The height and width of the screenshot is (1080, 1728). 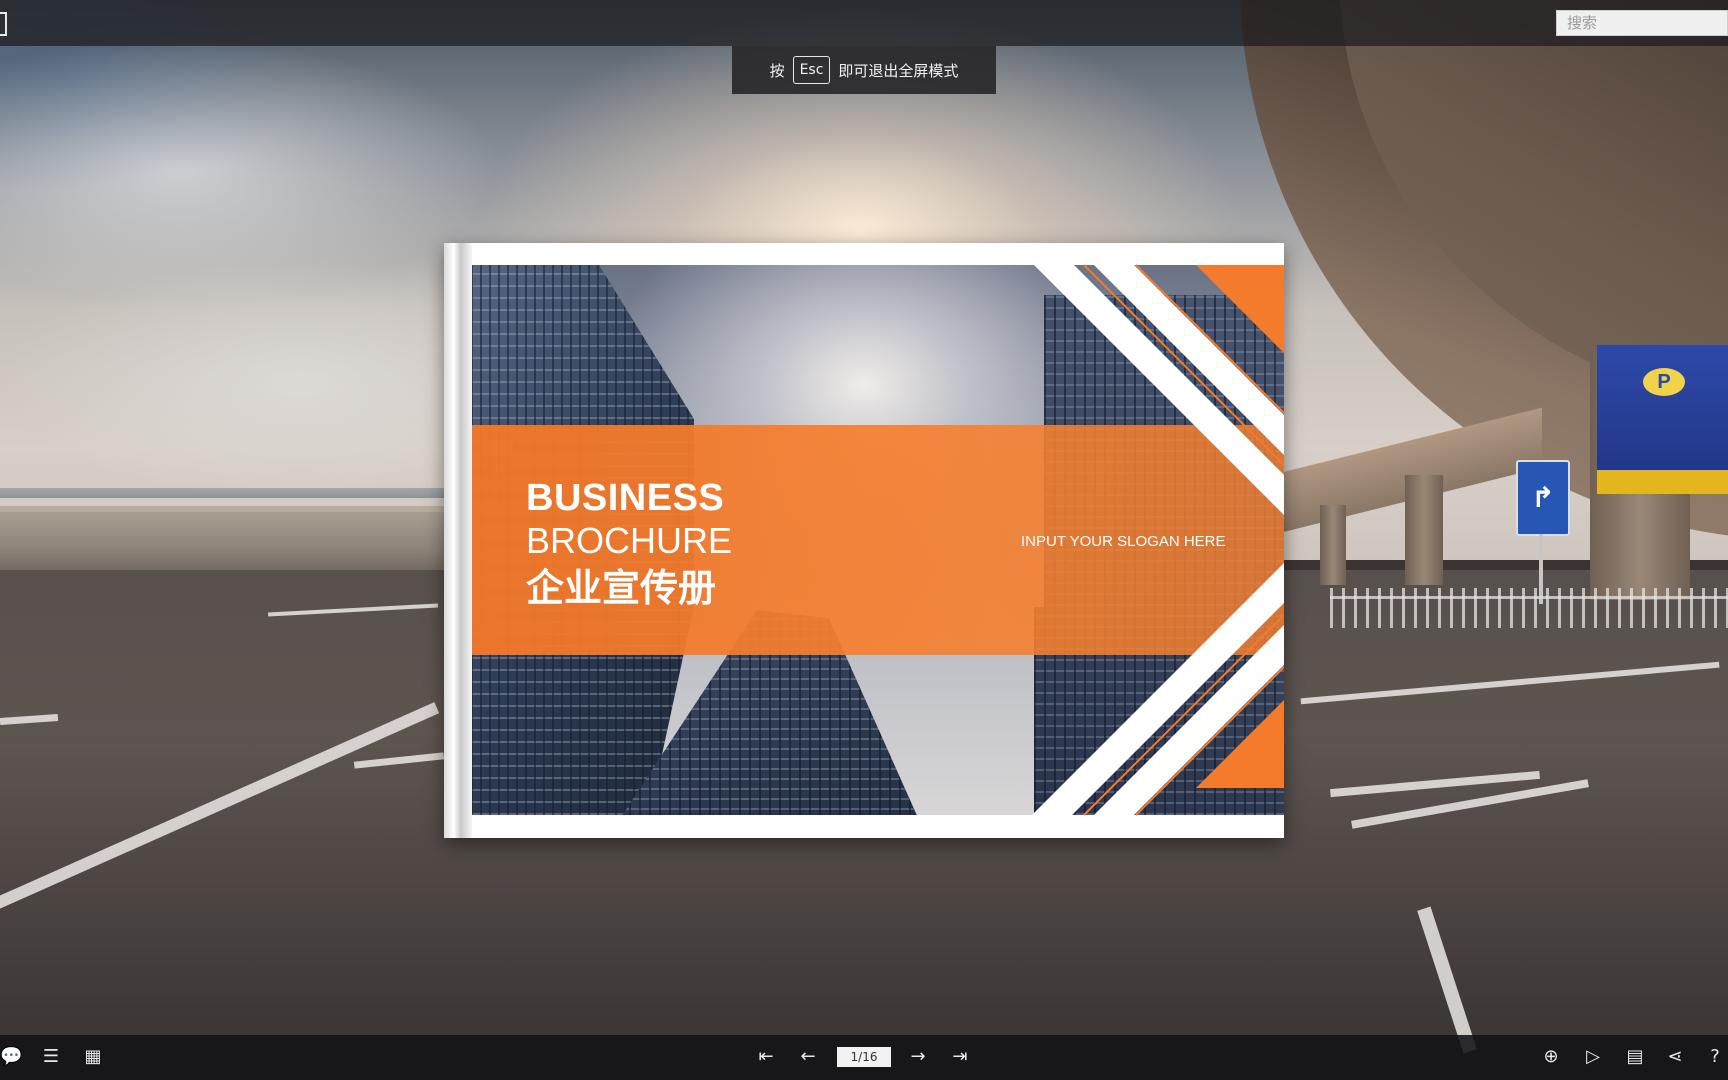 What do you see at coordinates (1642, 23) in the screenshot?
I see `search-input` at bounding box center [1642, 23].